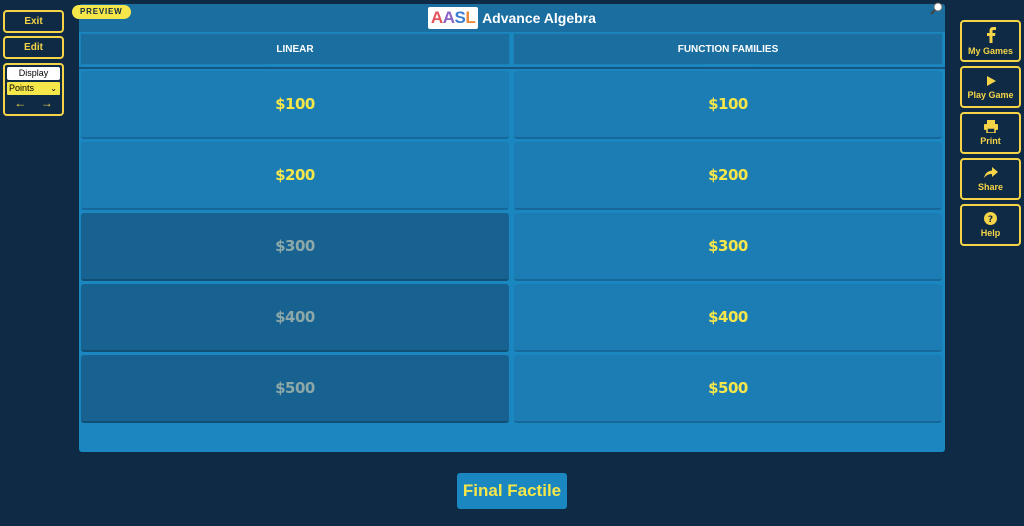 The height and width of the screenshot is (526, 1024). What do you see at coordinates (990, 172) in the screenshot?
I see `share-icon` at bounding box center [990, 172].